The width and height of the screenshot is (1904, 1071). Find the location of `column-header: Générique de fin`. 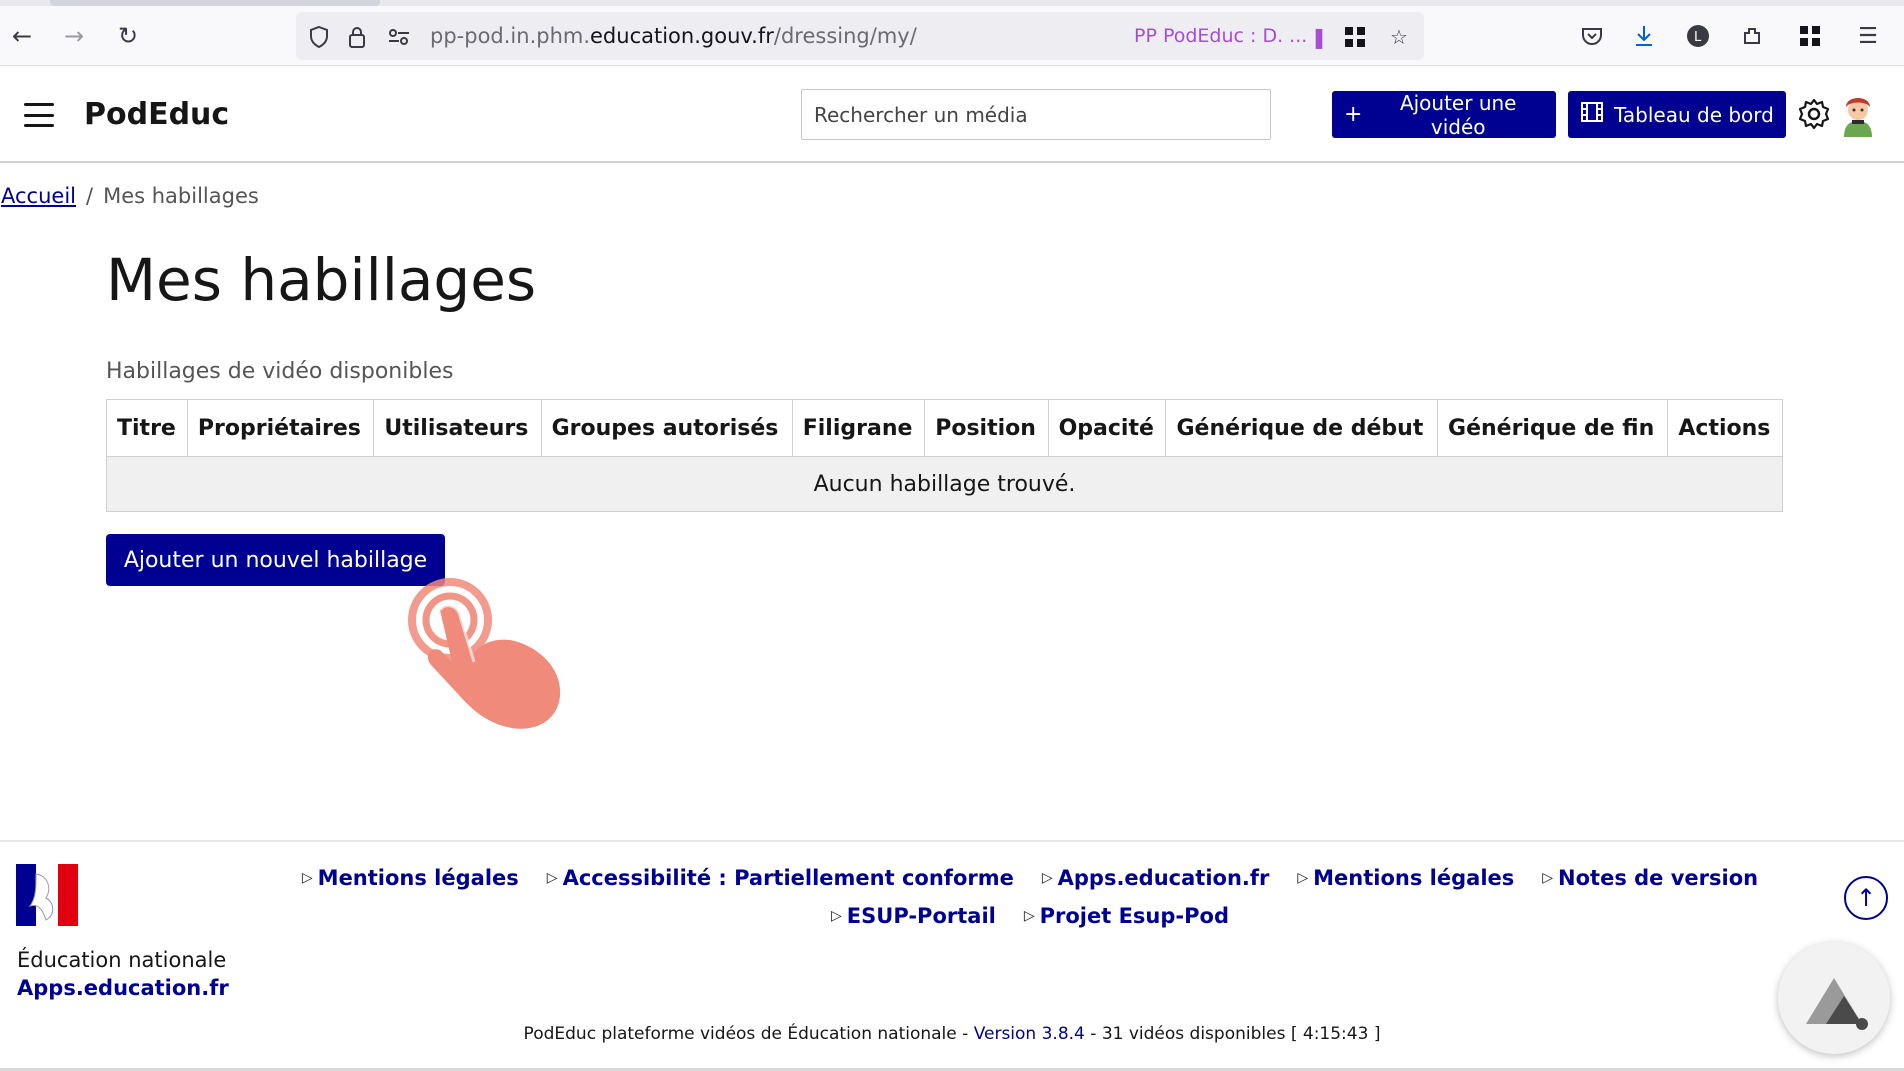

column-header: Générique de fin is located at coordinates (1553, 428).